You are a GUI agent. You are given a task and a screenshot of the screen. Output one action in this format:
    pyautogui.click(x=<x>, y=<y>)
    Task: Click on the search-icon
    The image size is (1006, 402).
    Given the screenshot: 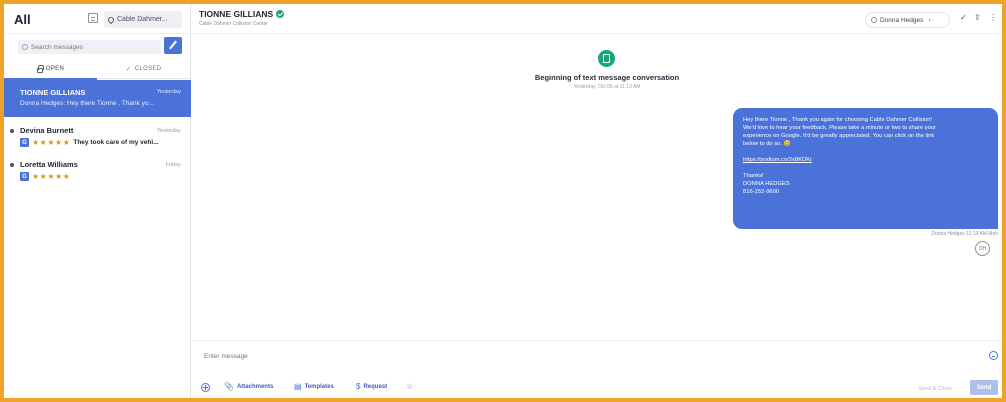 What is the action you would take?
    pyautogui.click(x=25, y=47)
    